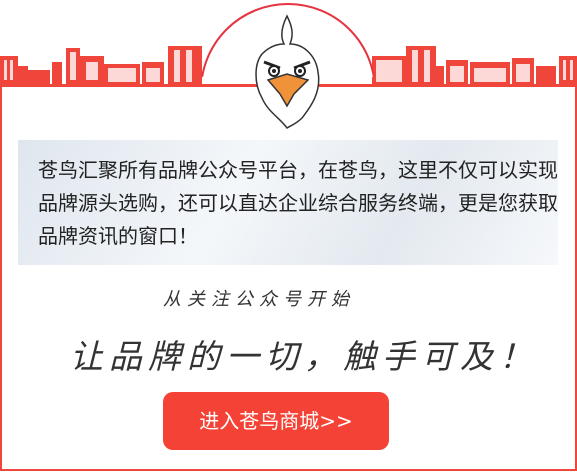  What do you see at coordinates (287, 71) in the screenshot?
I see `eagle-mascot-icon` at bounding box center [287, 71].